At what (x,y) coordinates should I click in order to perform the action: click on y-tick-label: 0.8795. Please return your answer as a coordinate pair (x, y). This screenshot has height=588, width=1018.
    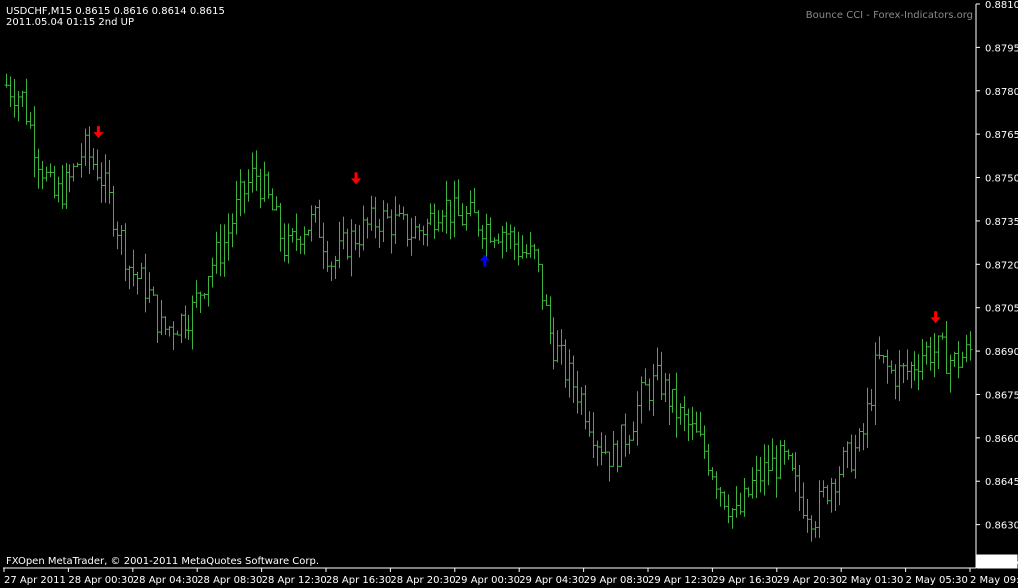
    Looking at the image, I should click on (1001, 48).